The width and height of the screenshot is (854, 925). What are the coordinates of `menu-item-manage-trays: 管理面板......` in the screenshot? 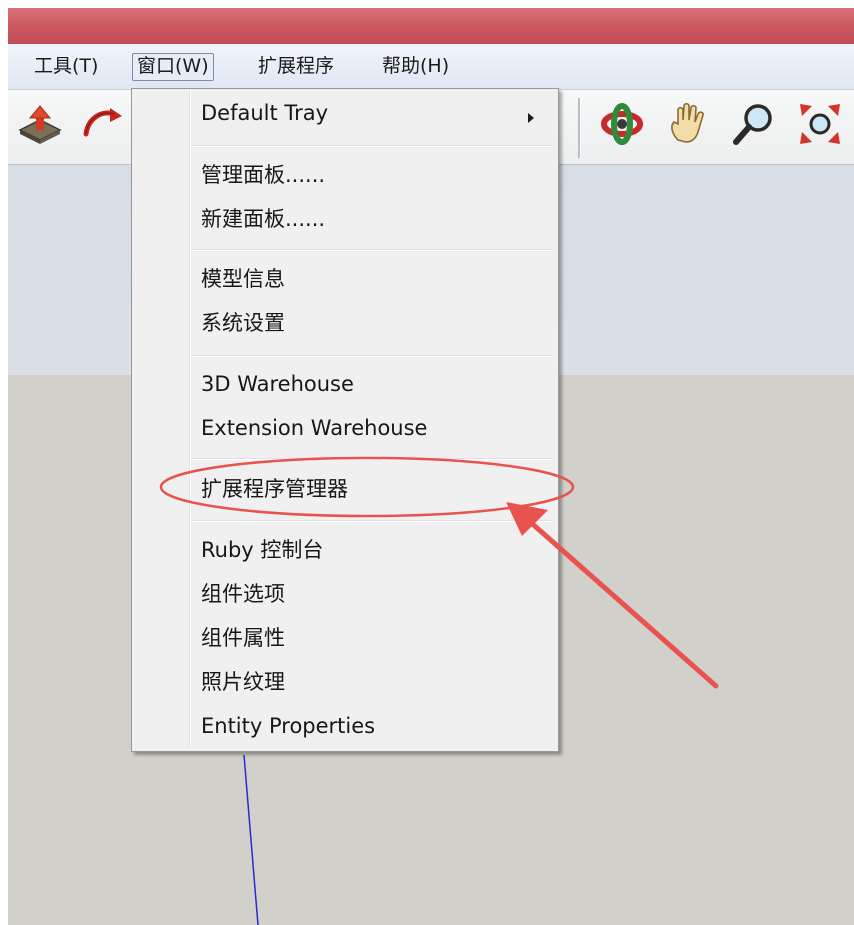 It's located at (263, 175).